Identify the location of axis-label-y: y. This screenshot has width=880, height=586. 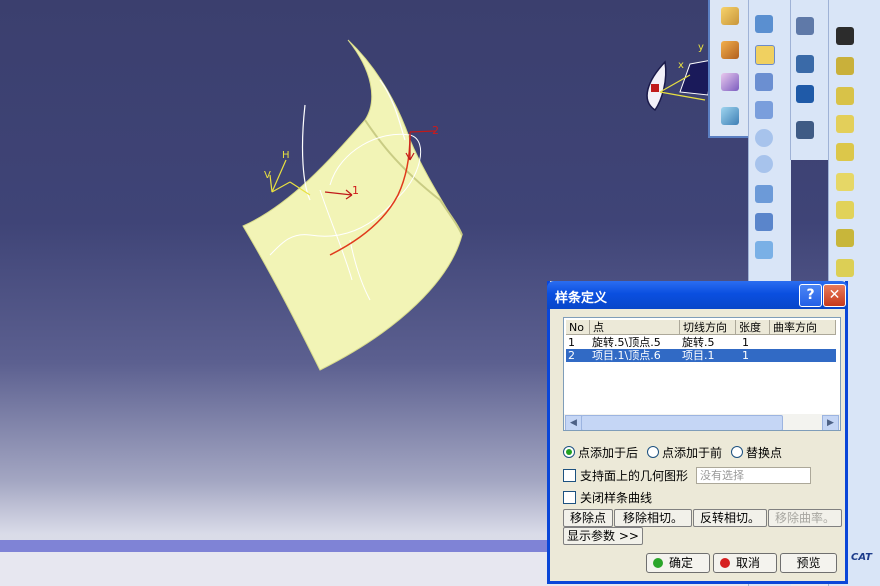
(701, 47).